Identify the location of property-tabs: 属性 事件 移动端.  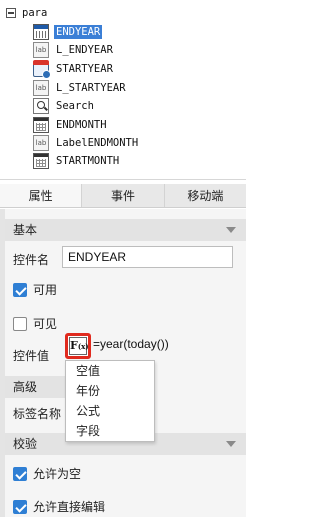
(123, 196).